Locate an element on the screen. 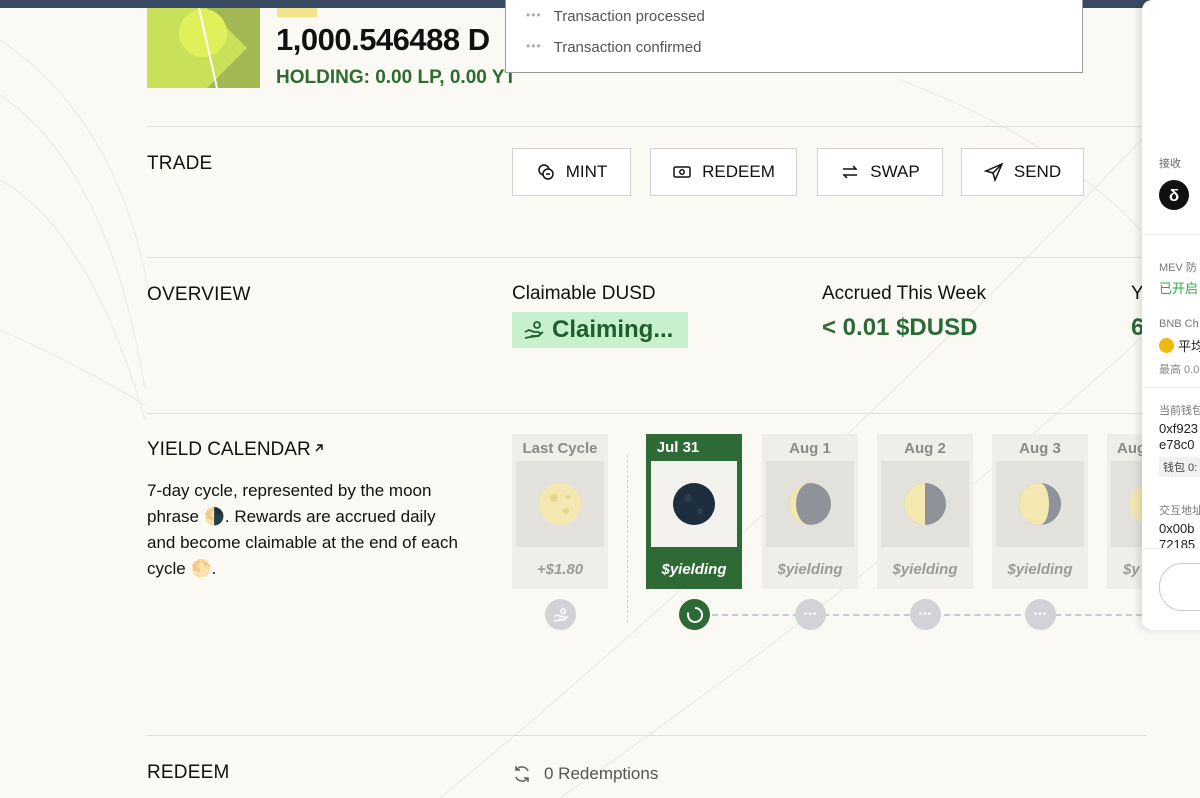  redeem-button: REDEEM is located at coordinates (723, 172).